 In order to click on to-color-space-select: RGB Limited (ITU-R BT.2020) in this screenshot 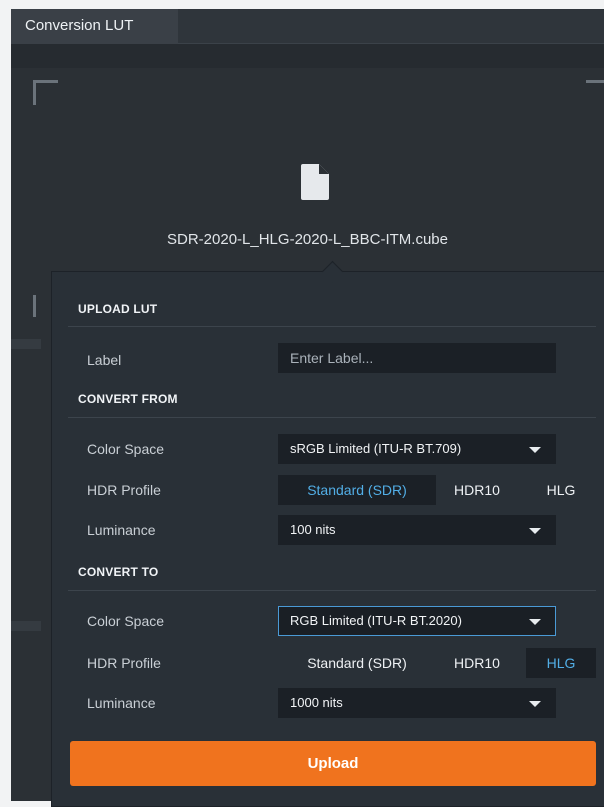, I will do `click(417, 621)`.